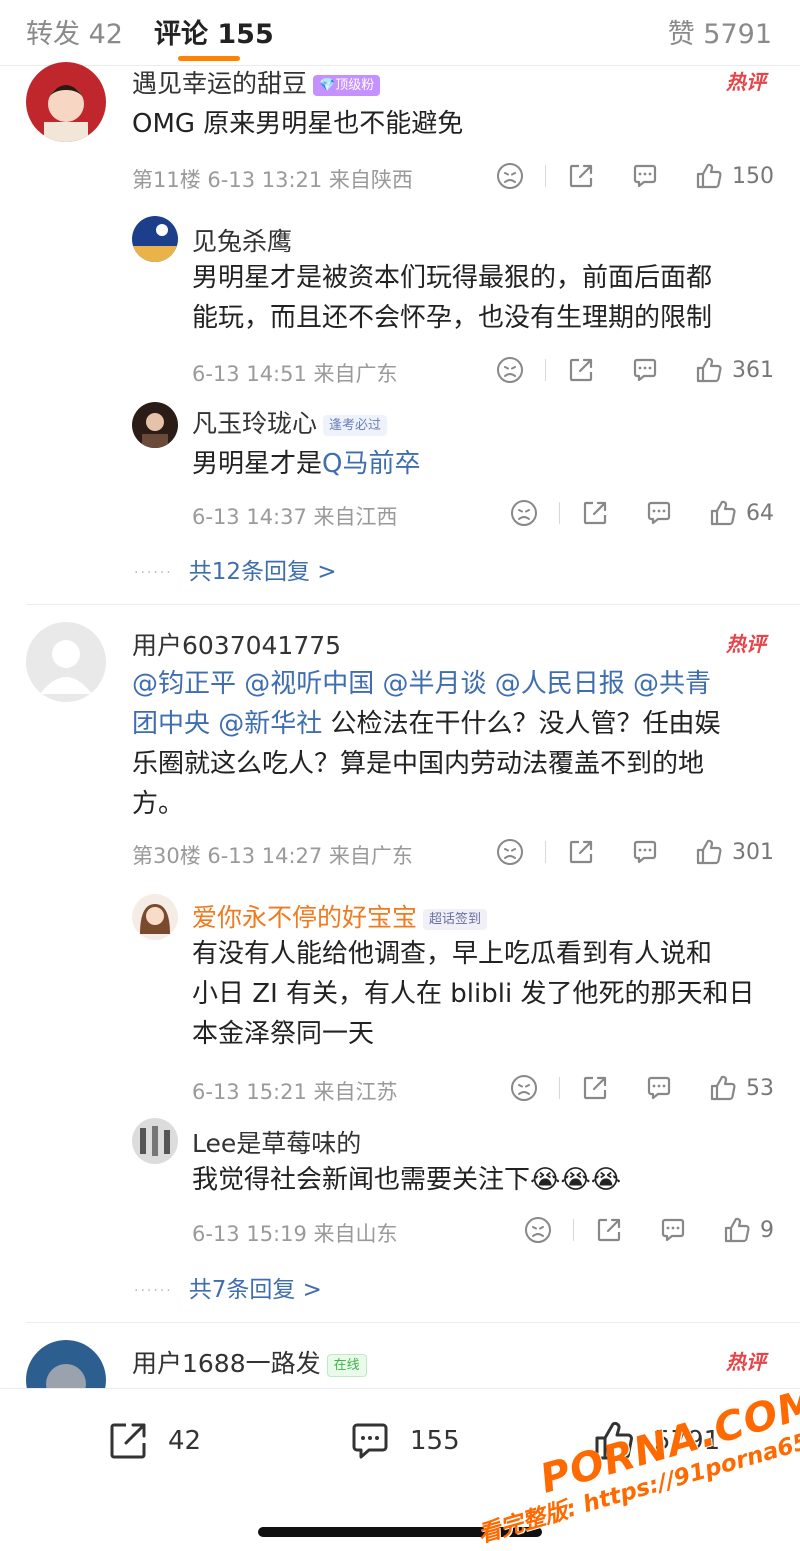 This screenshot has width=800, height=1551. What do you see at coordinates (295, 517) in the screenshot?
I see `reply-meta: 6-13 14:37 来自江西` at bounding box center [295, 517].